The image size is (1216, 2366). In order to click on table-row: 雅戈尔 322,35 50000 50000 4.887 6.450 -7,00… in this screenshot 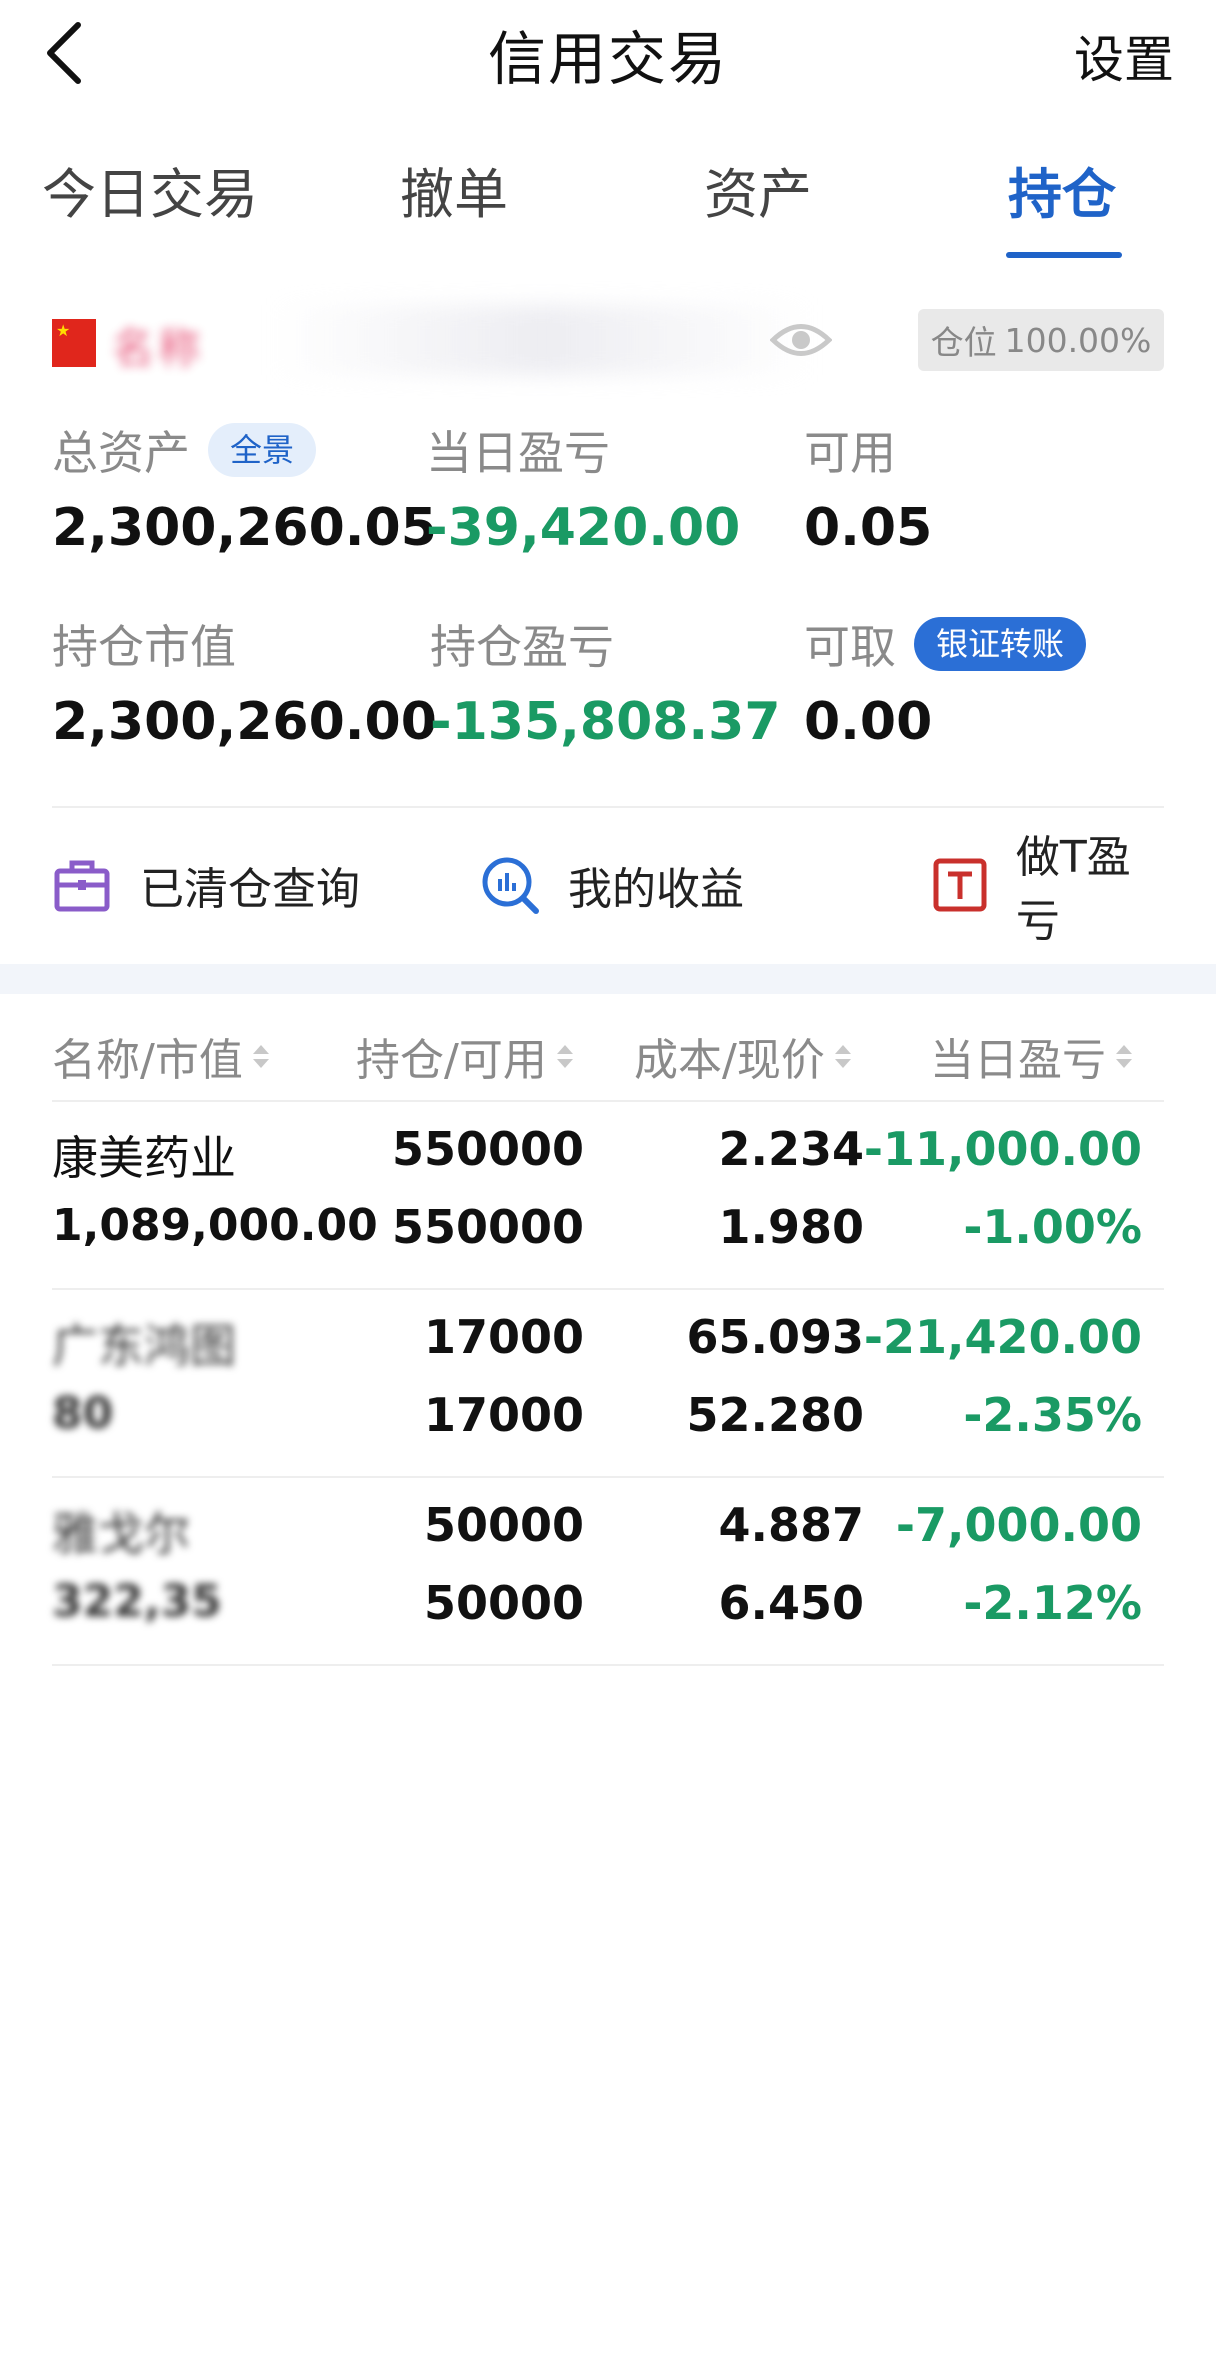, I will do `click(608, 1572)`.